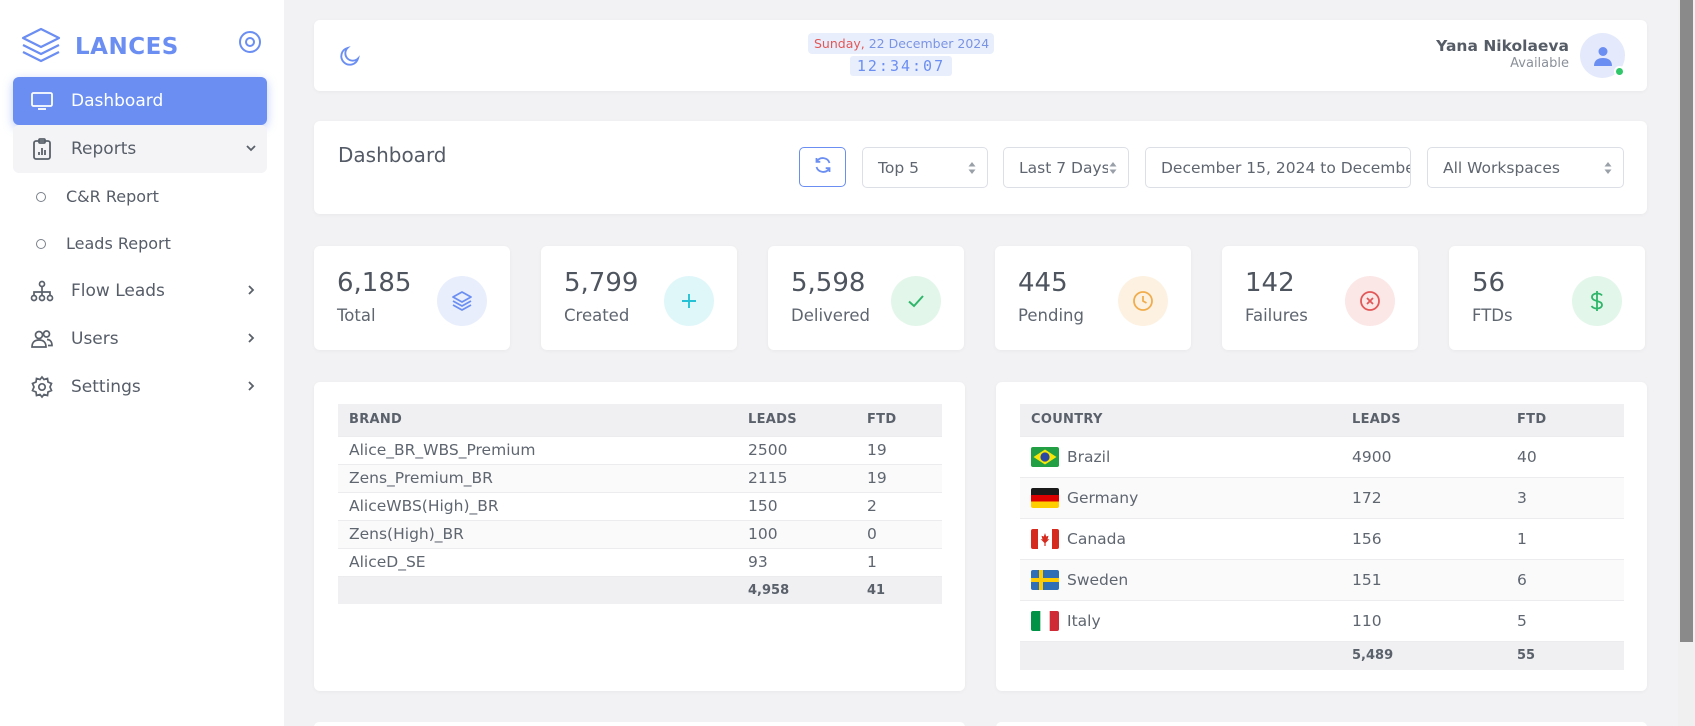 The height and width of the screenshot is (726, 1695). Describe the element at coordinates (1096, 538) in the screenshot. I see `country-name: Canada` at that location.